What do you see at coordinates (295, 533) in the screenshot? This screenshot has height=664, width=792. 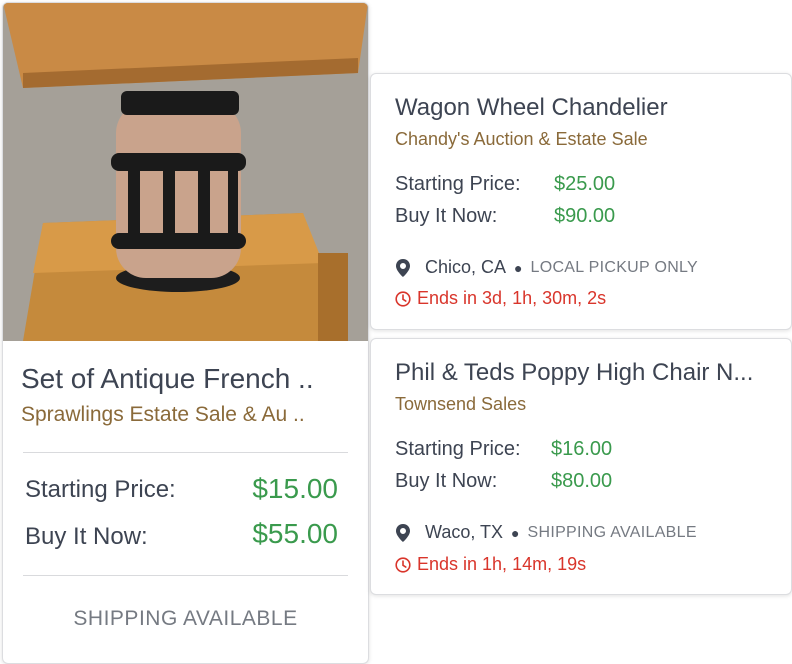 I see `buy-now-value: $55.00` at bounding box center [295, 533].